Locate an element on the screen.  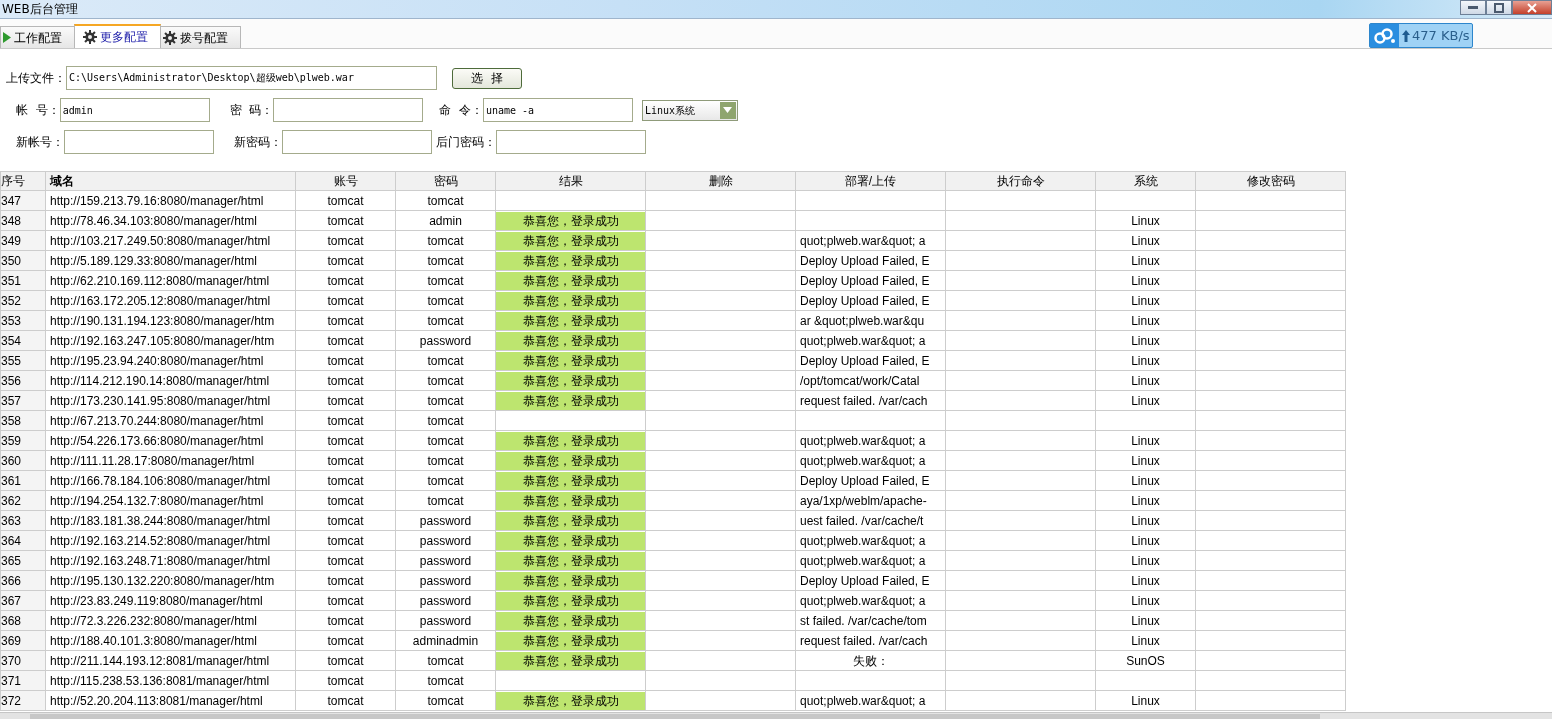
column-header: 密码 is located at coordinates (445, 181).